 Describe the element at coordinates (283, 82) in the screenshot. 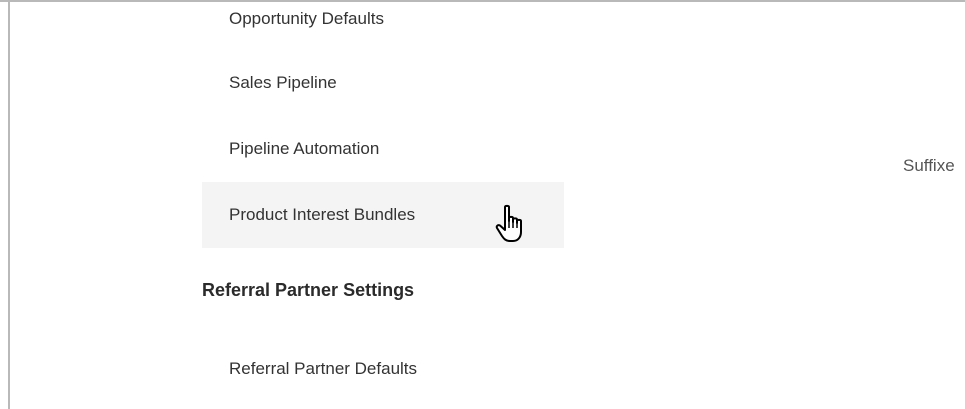

I see `menu-item-label: Sales Pipeline` at that location.